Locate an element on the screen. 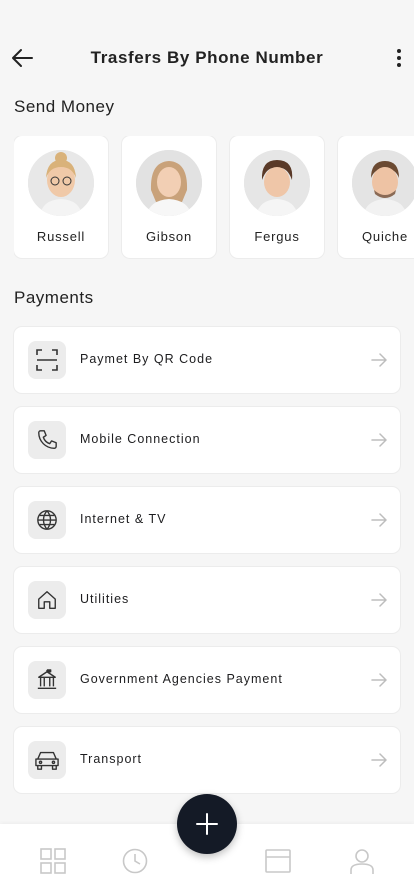  payment-item-mobile-connection: Mobile Connection is located at coordinates (207, 440).